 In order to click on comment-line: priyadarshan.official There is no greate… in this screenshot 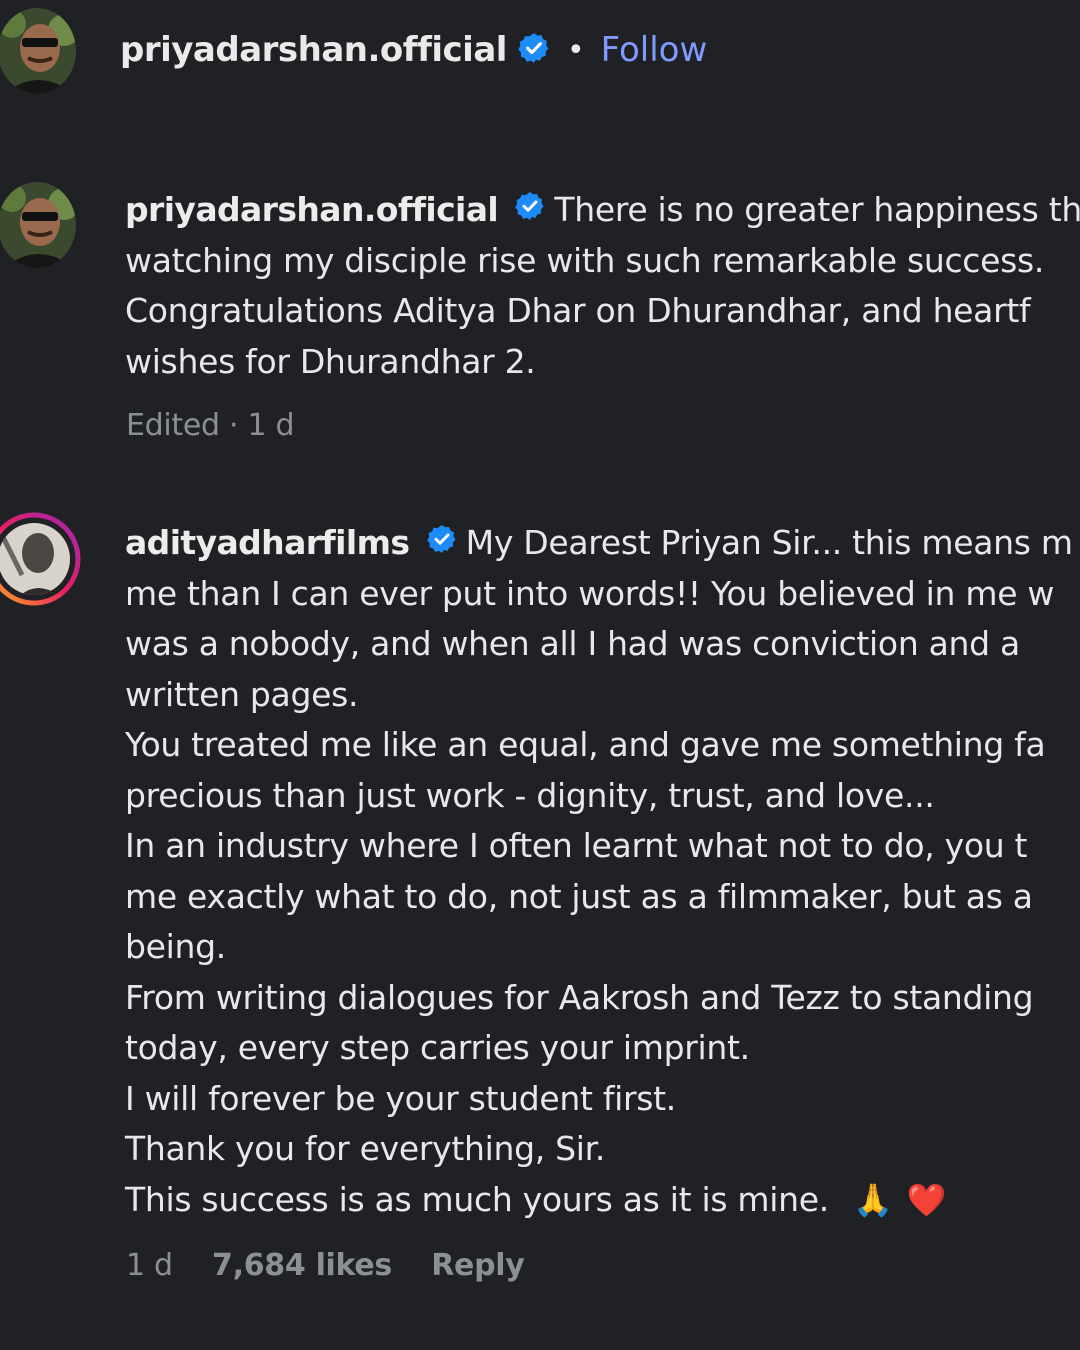, I will do `click(602, 210)`.